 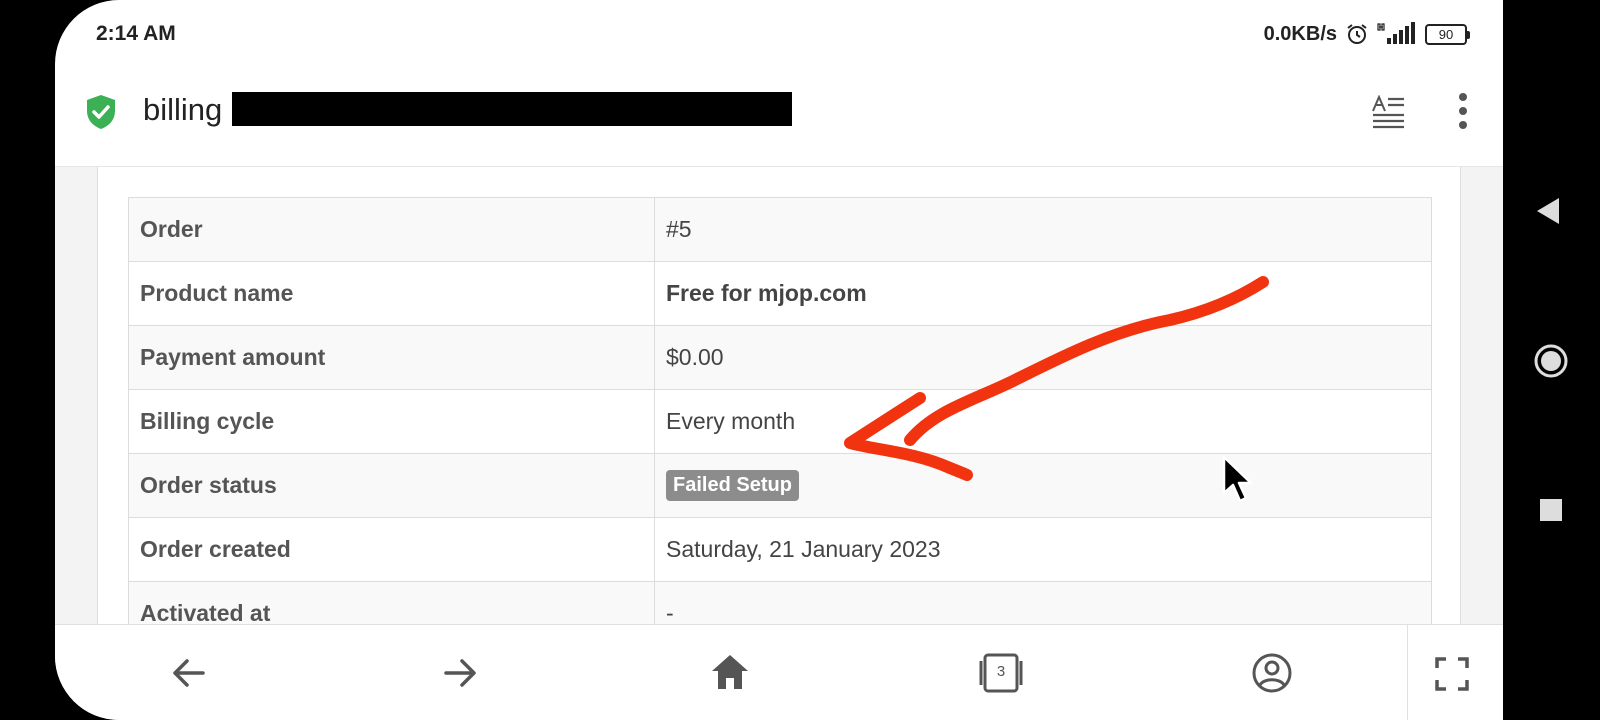 What do you see at coordinates (1272, 673) in the screenshot?
I see `account-icon` at bounding box center [1272, 673].